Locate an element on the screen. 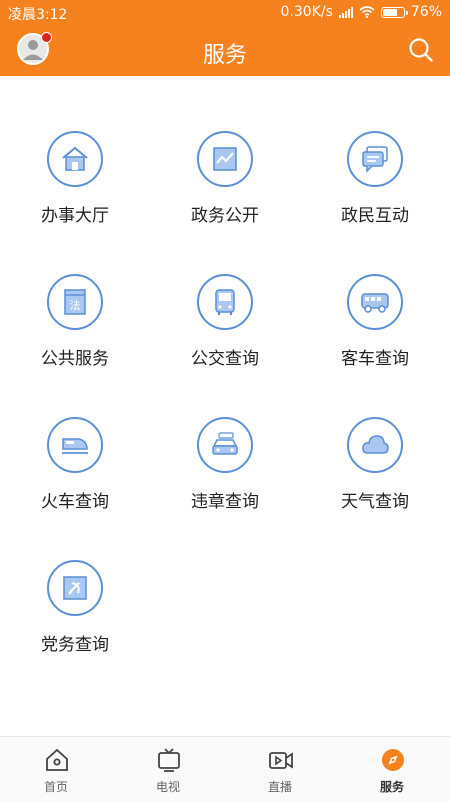 The height and width of the screenshot is (801, 450). service-item-train: 火车查询 is located at coordinates (75, 437).